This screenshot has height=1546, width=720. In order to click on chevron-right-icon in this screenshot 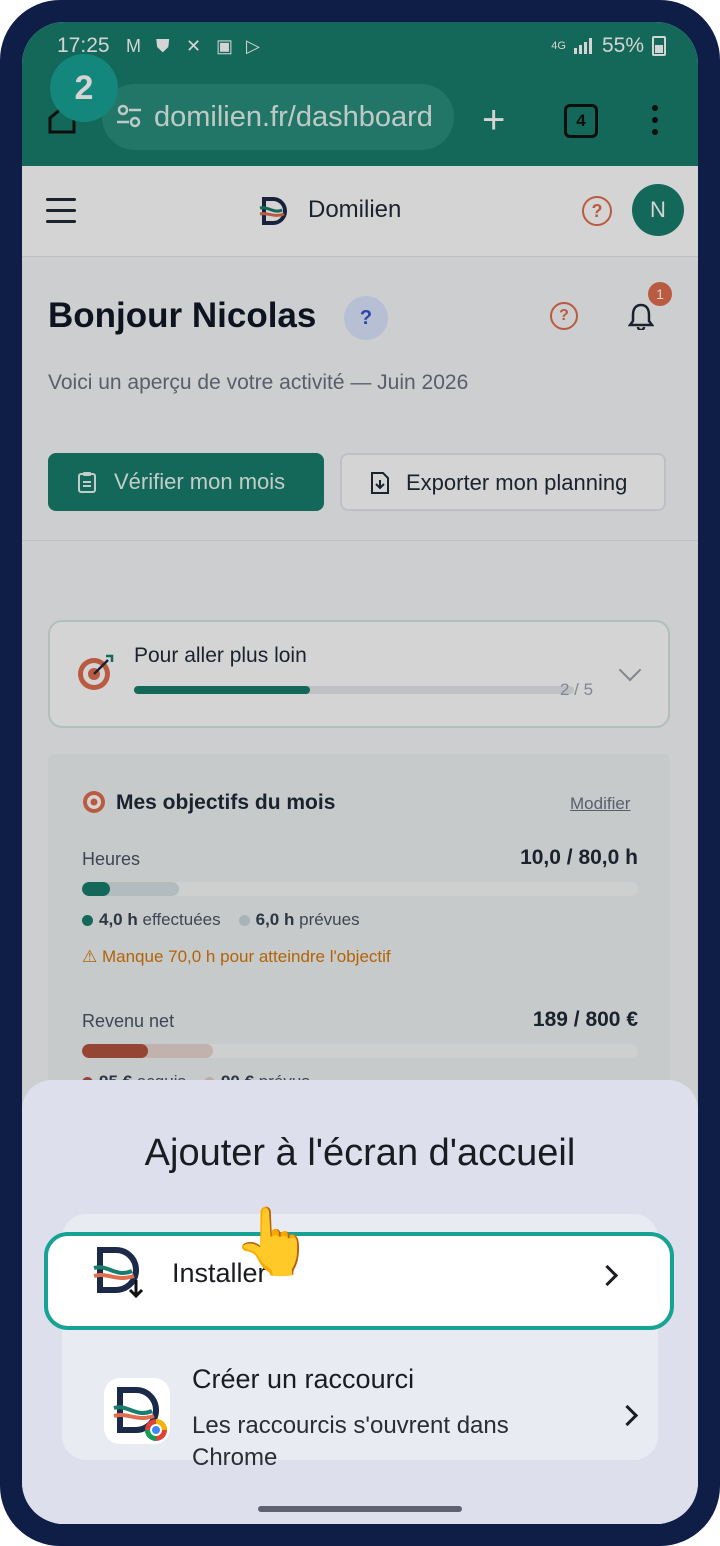, I will do `click(607, 1275)`.